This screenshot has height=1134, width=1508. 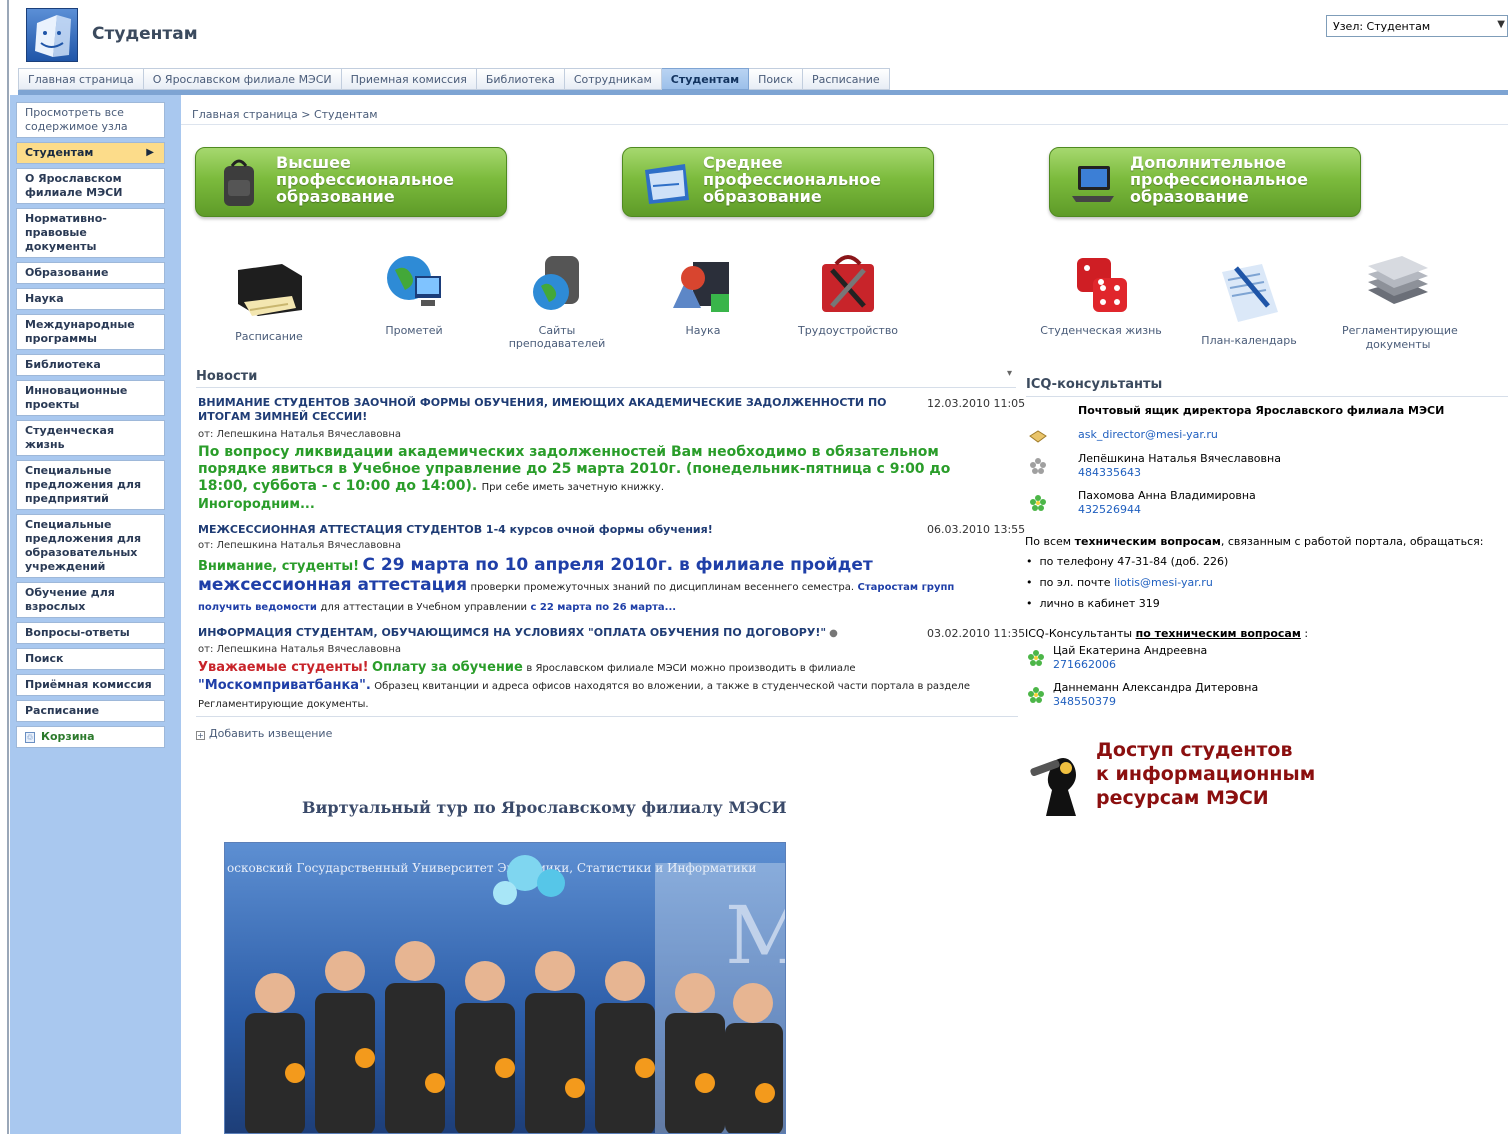 What do you see at coordinates (90, 659) in the screenshot?
I see `sidebar-item-search: Поиск` at bounding box center [90, 659].